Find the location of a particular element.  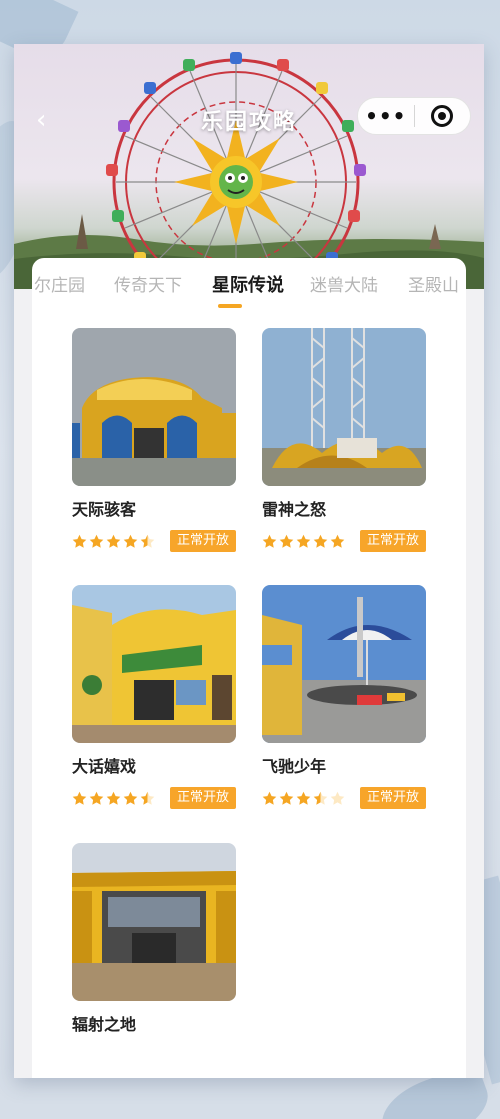

tab-zone-1: 尔庄园 is located at coordinates (59, 286).